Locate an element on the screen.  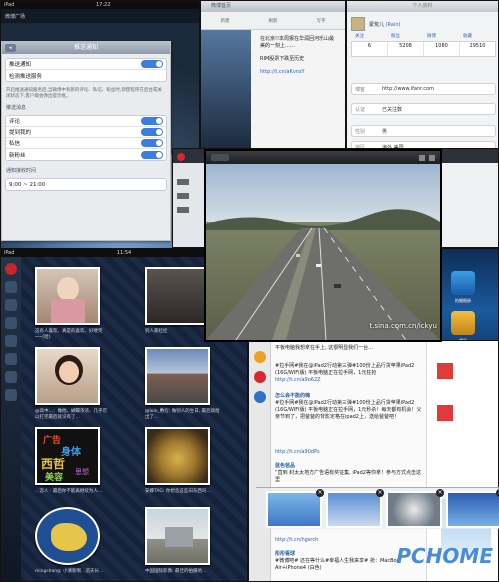
tab-favorites: 收藏 is located at coordinates (473, 37).